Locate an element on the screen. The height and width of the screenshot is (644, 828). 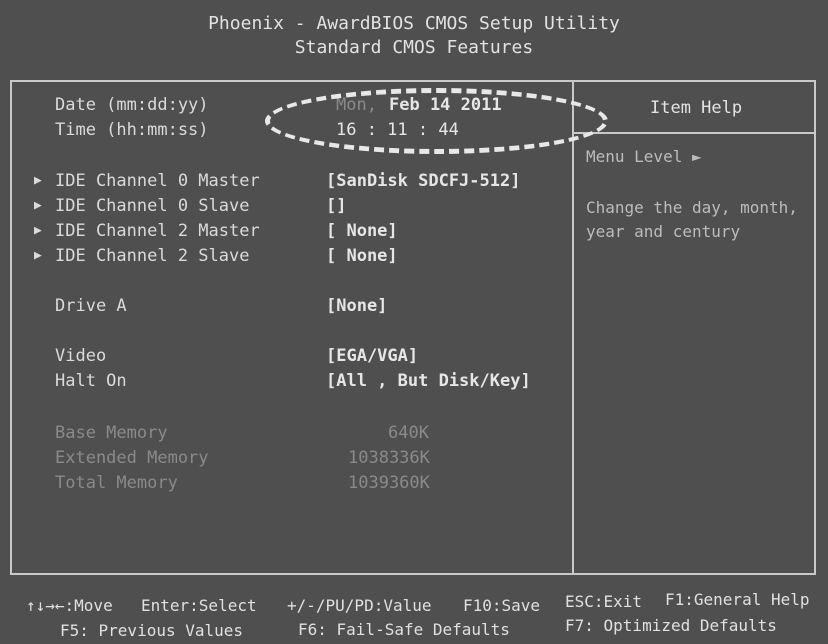
help-line-1: Change the day, month, is located at coordinates (692, 207).